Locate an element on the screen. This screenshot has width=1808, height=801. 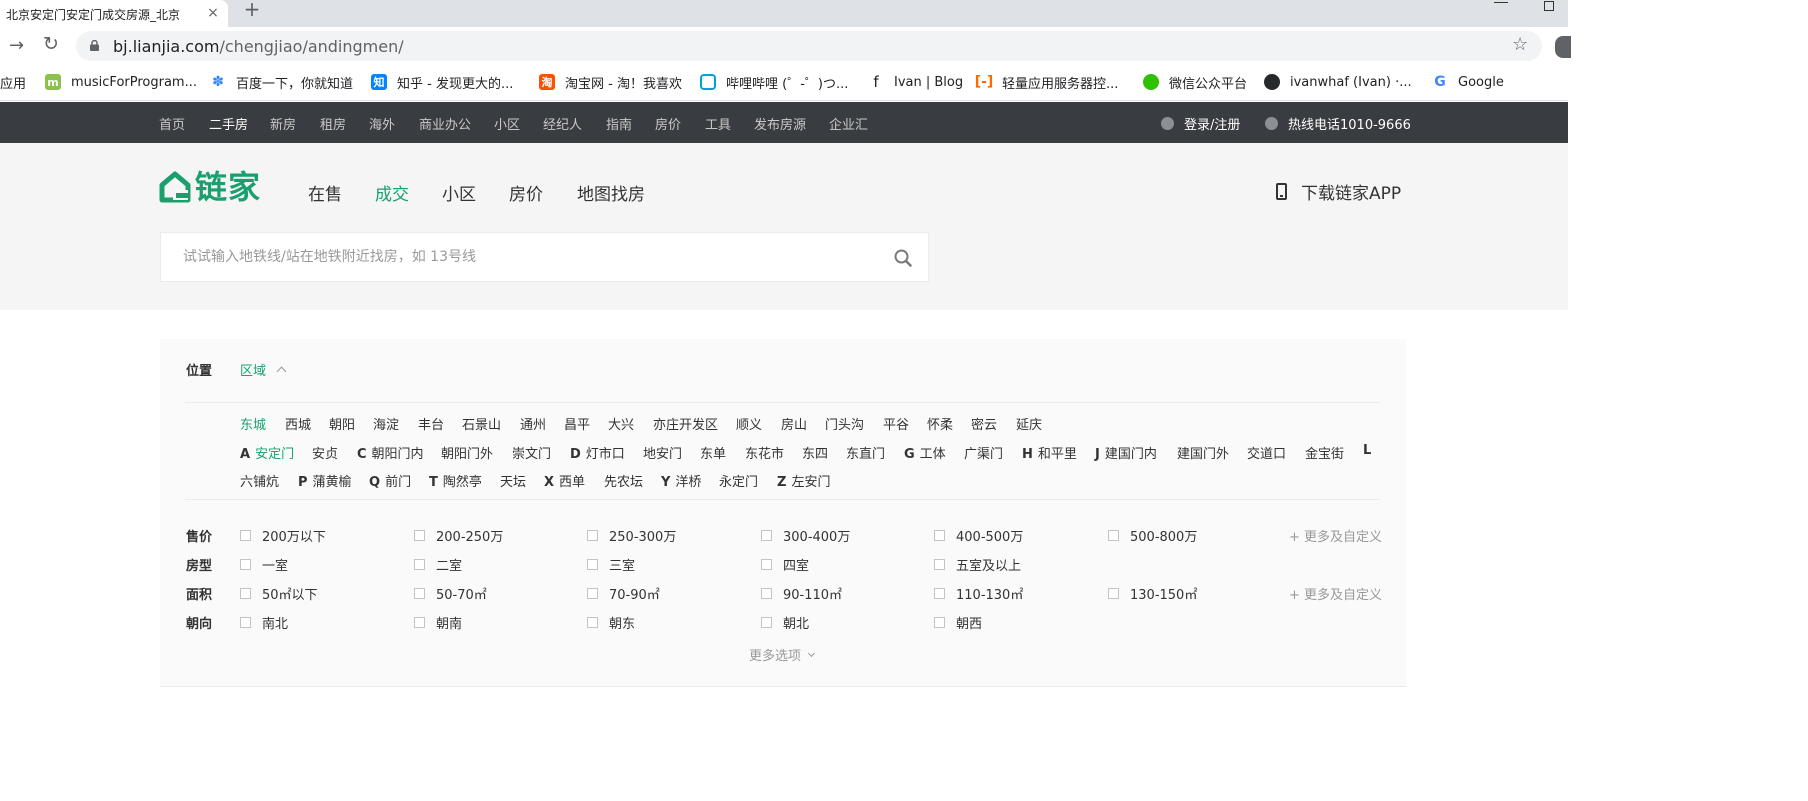
district-miyun: 密云 is located at coordinates (984, 423).